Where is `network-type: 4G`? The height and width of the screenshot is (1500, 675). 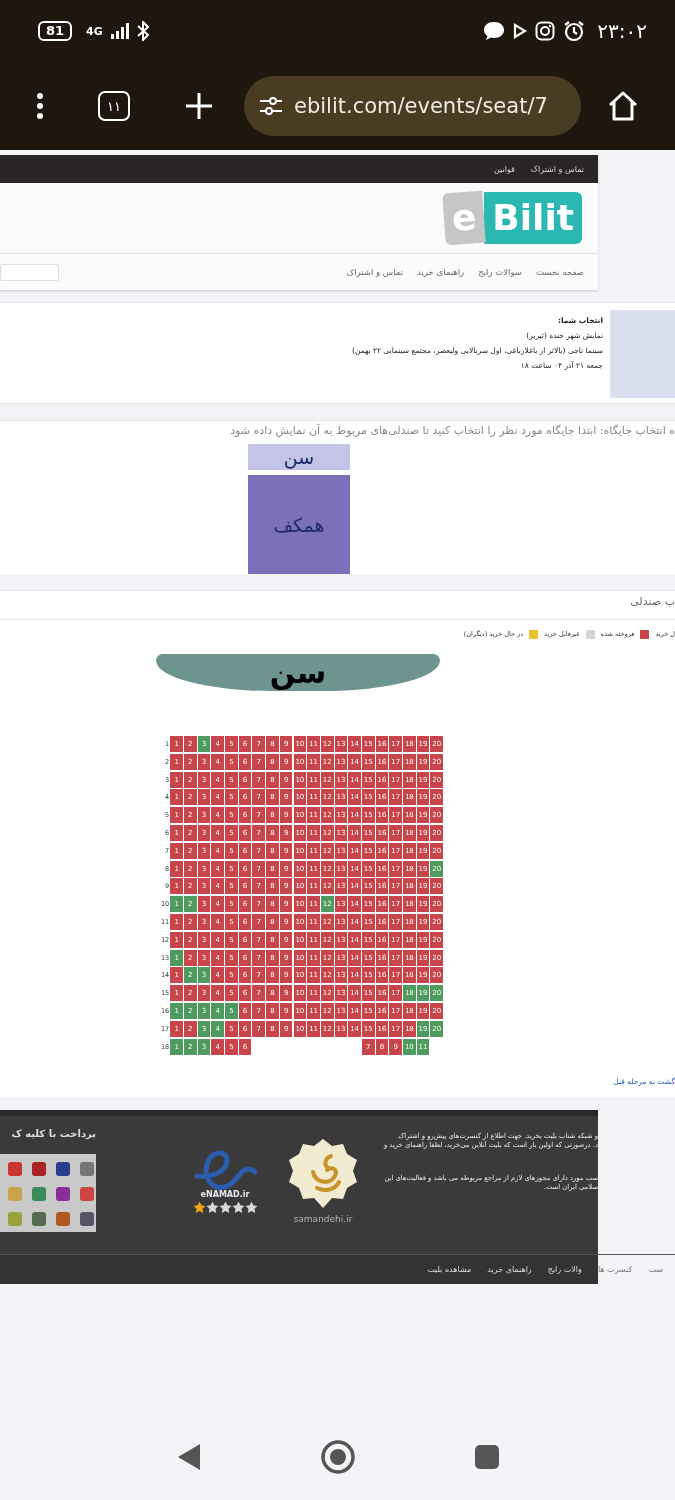 network-type: 4G is located at coordinates (94, 31).